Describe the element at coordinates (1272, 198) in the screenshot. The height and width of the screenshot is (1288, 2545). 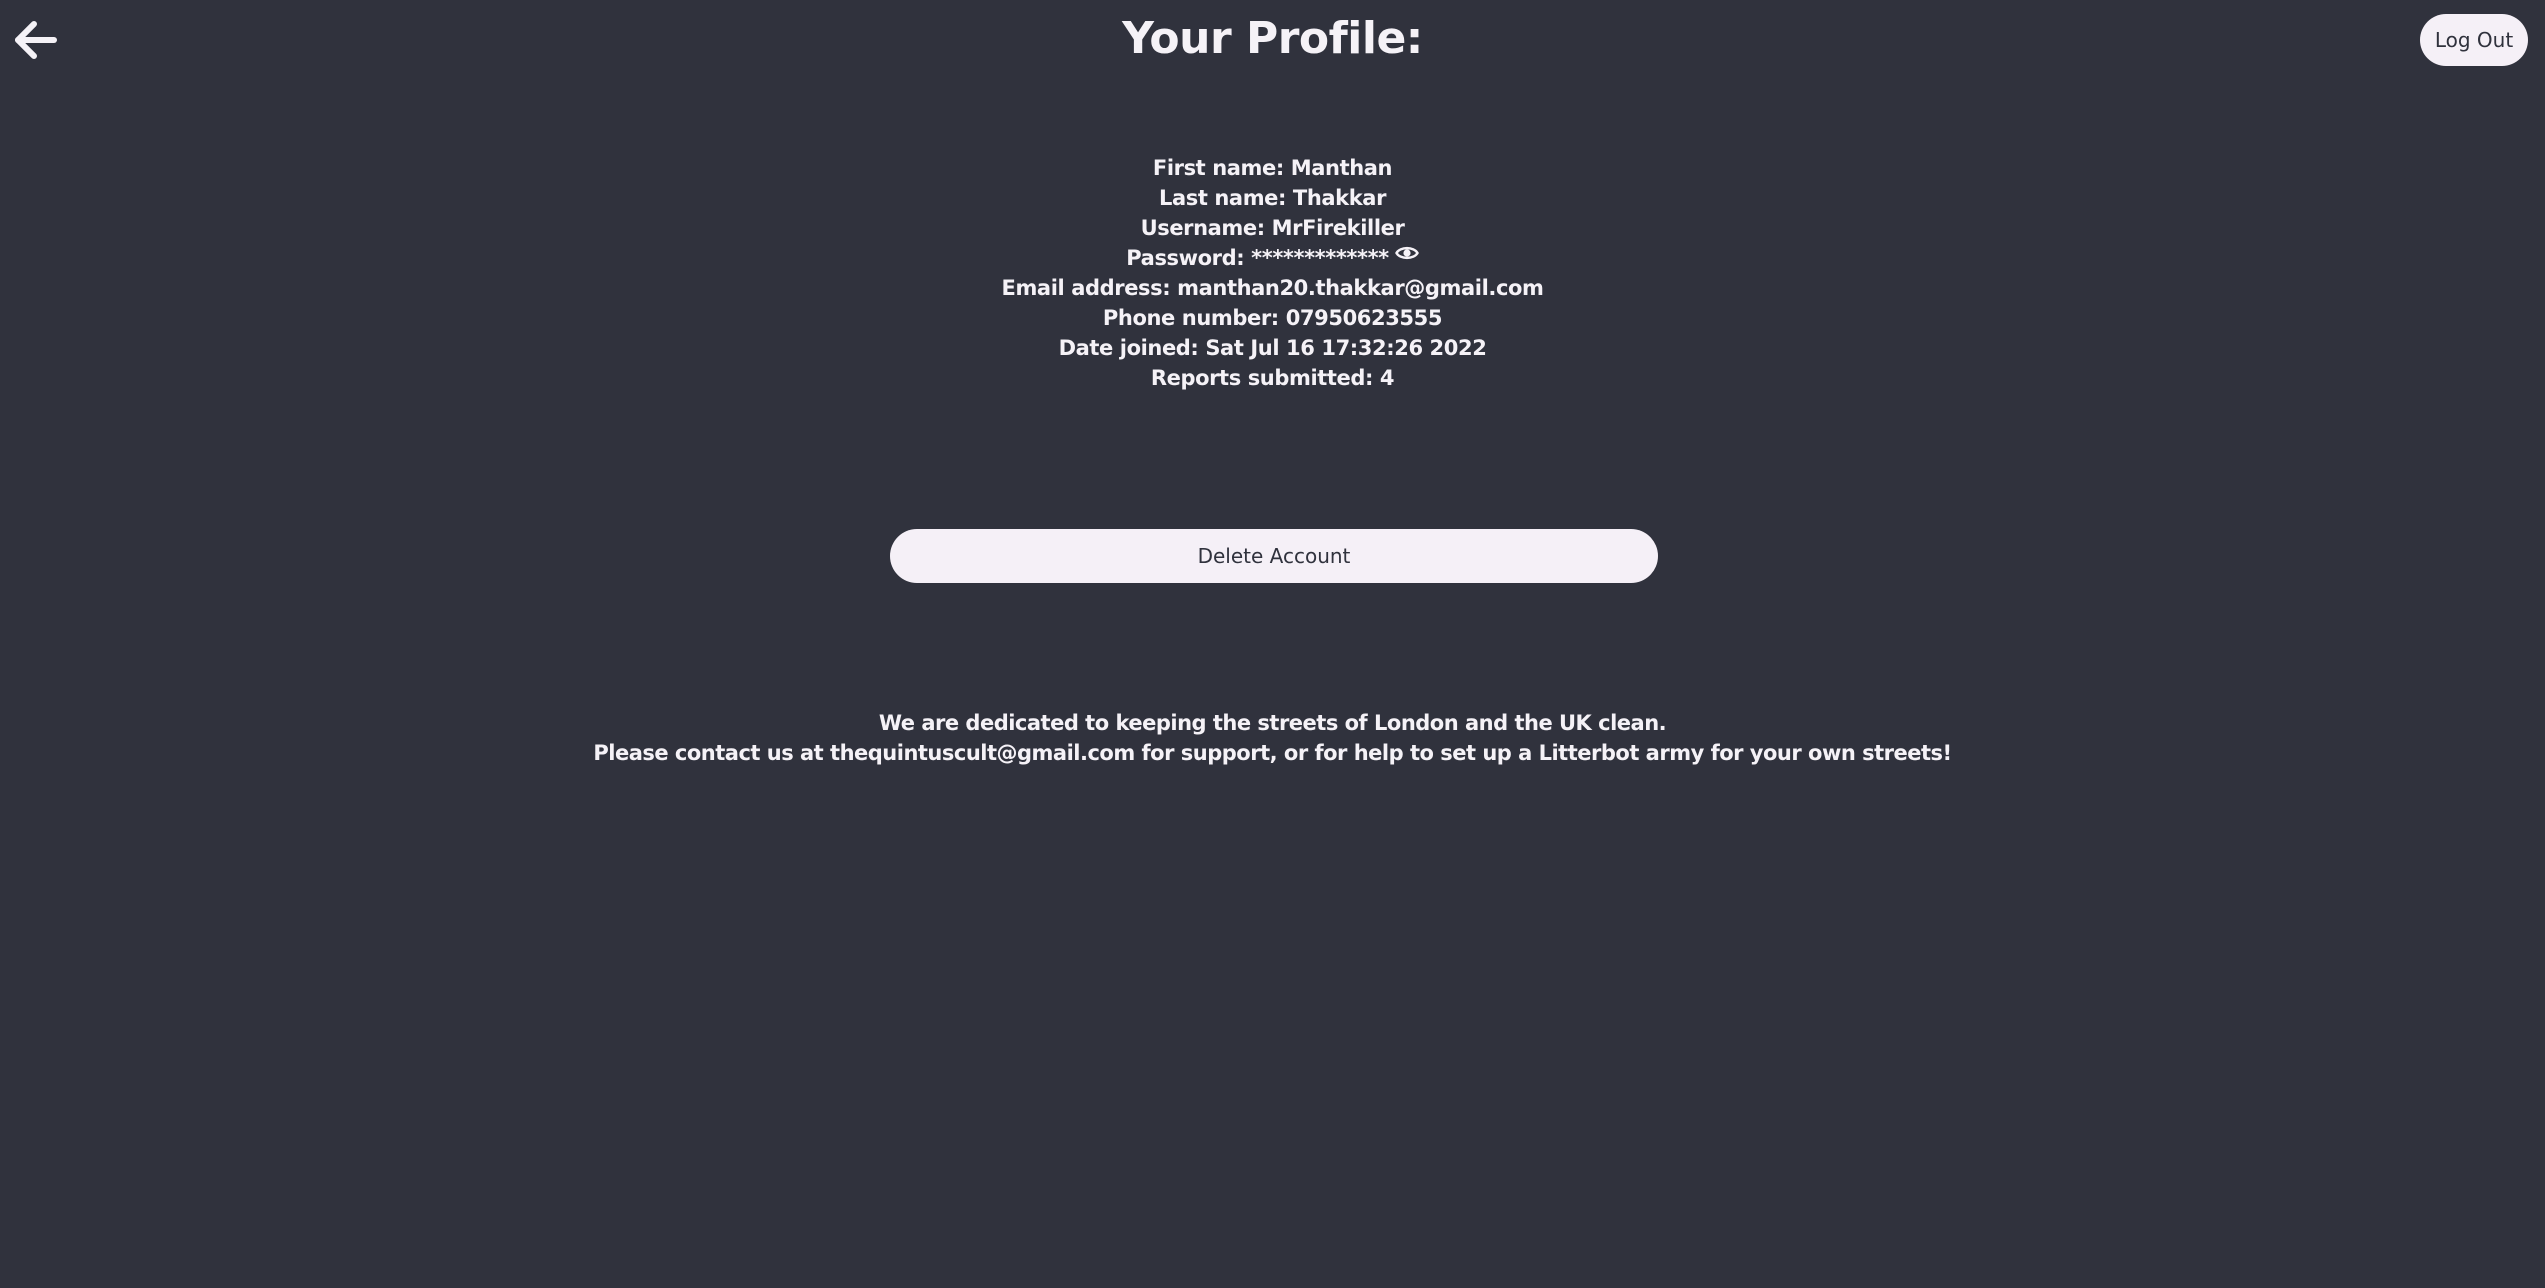
I see `last-name-field: Last name: Thakkar` at that location.